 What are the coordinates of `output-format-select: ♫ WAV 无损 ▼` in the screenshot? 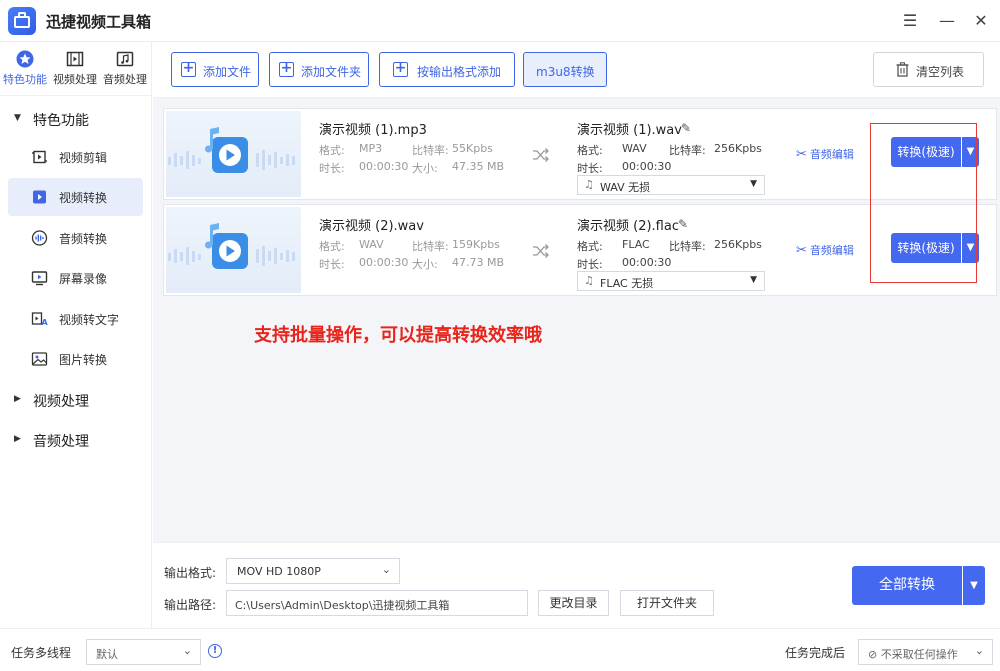 It's located at (671, 185).